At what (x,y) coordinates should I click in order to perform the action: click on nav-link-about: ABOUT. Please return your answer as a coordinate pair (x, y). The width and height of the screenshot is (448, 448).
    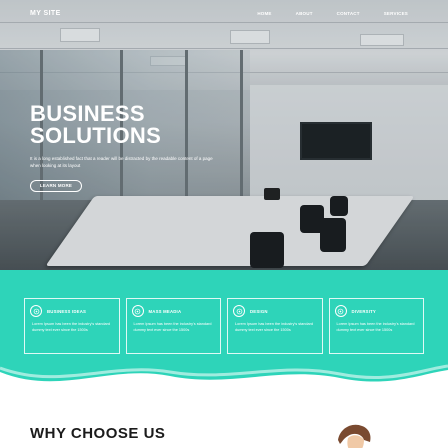
    Looking at the image, I should click on (304, 13).